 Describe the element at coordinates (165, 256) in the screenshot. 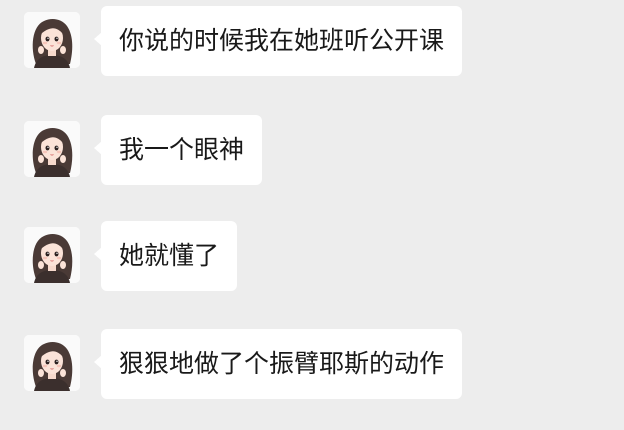

I see `message-bubble: 她就懂了` at that location.